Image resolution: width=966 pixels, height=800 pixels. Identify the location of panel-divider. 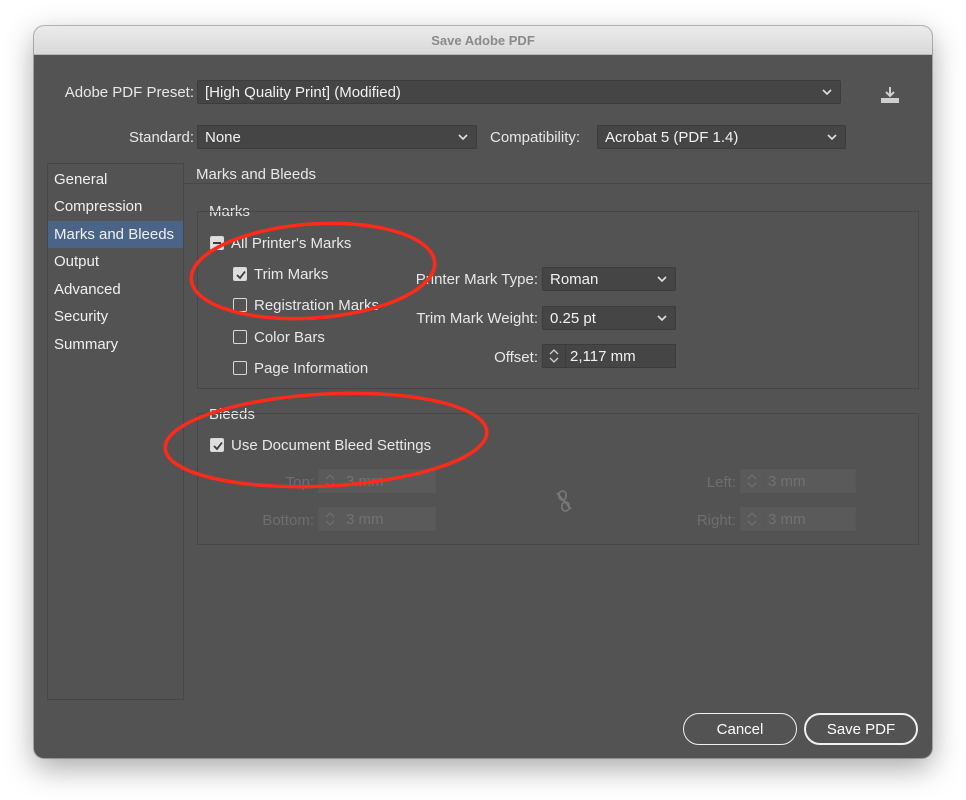
(558, 183).